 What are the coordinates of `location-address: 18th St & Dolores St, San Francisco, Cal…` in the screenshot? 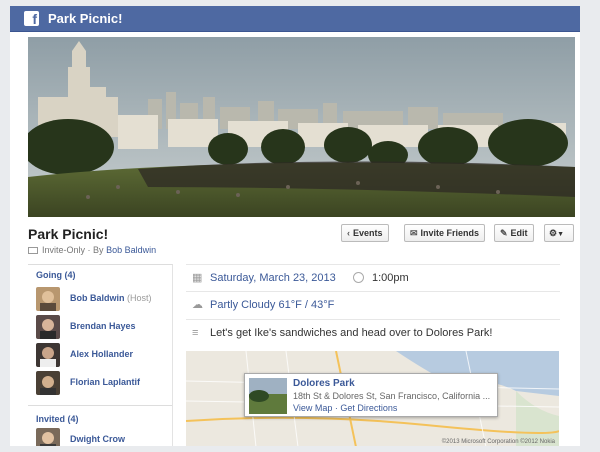 It's located at (392, 396).